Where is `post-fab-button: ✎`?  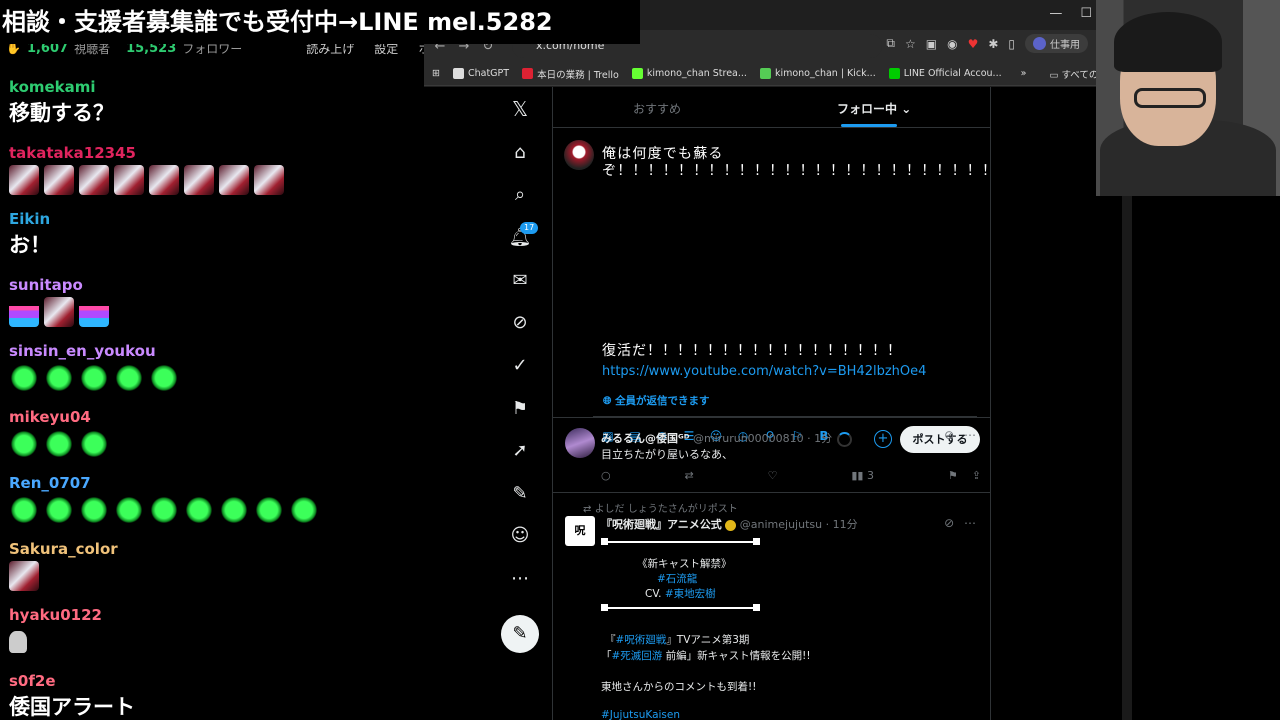
post-fab-button: ✎ is located at coordinates (520, 634).